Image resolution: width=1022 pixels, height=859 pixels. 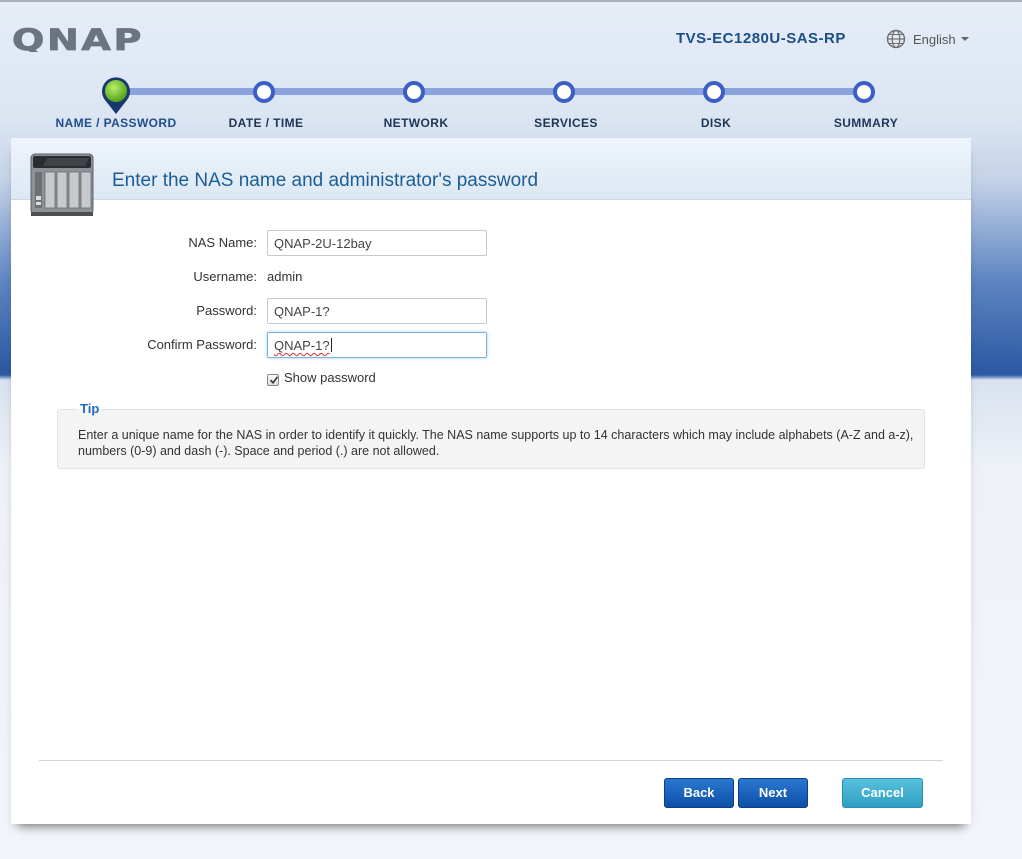 I want to click on wizard-progress-track, so click(x=491, y=91).